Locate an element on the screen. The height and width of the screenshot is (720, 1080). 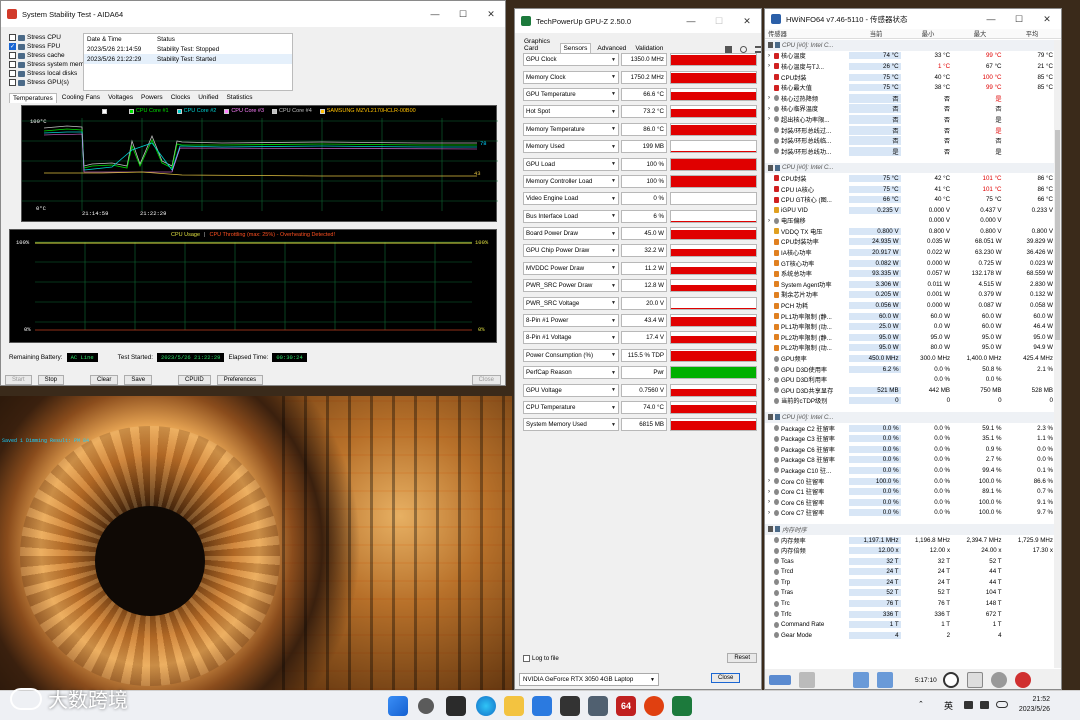
hwinfo-sensor-row: Trc 76 T 76 T 148 T is located at coordinates (910, 603).